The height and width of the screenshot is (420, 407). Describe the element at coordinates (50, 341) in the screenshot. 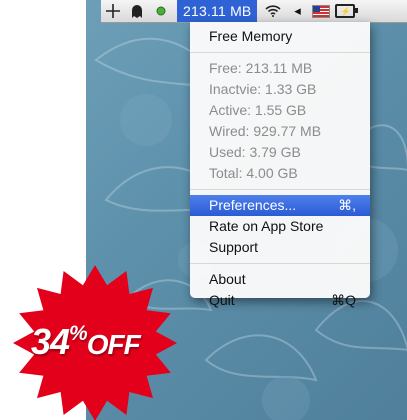

I see `discount-number: 34` at that location.